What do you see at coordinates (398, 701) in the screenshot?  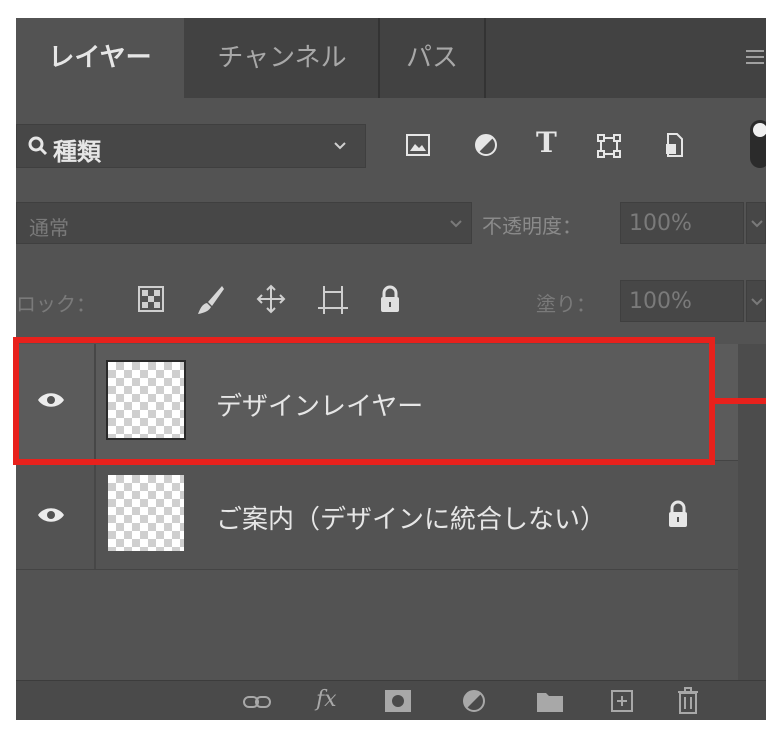 I see `layer-mask-icon` at bounding box center [398, 701].